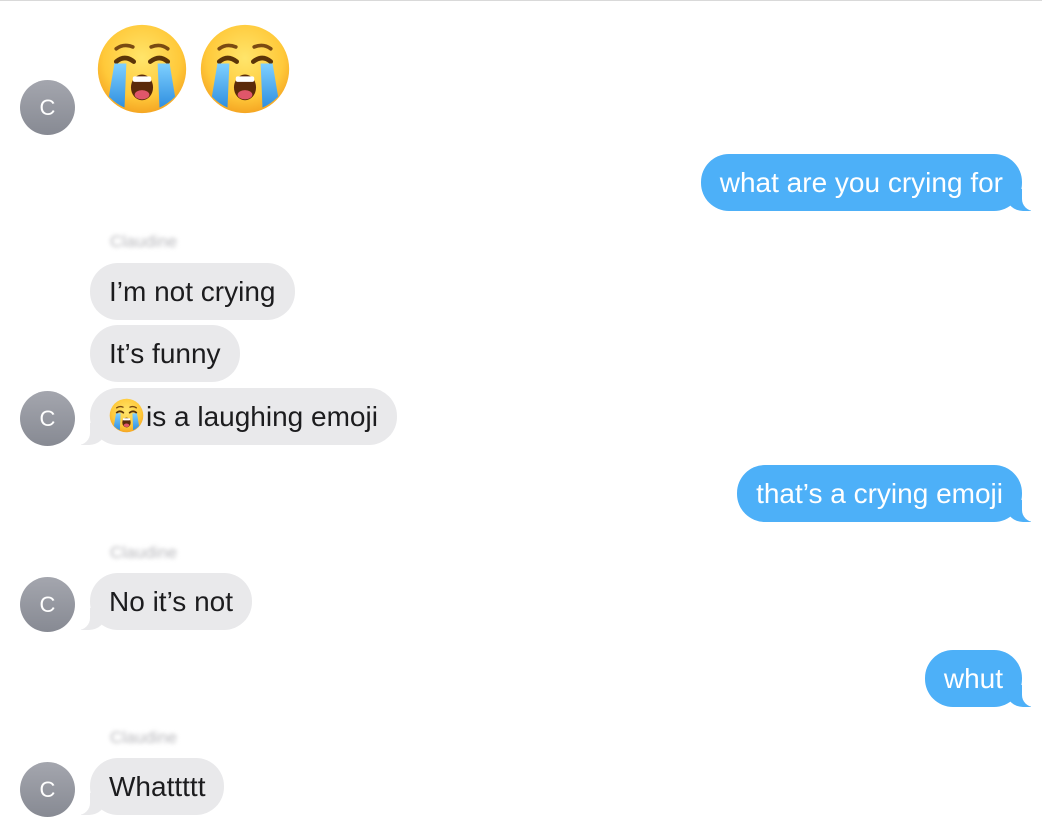  I want to click on message-text: is a laughing emoji, so click(262, 416).